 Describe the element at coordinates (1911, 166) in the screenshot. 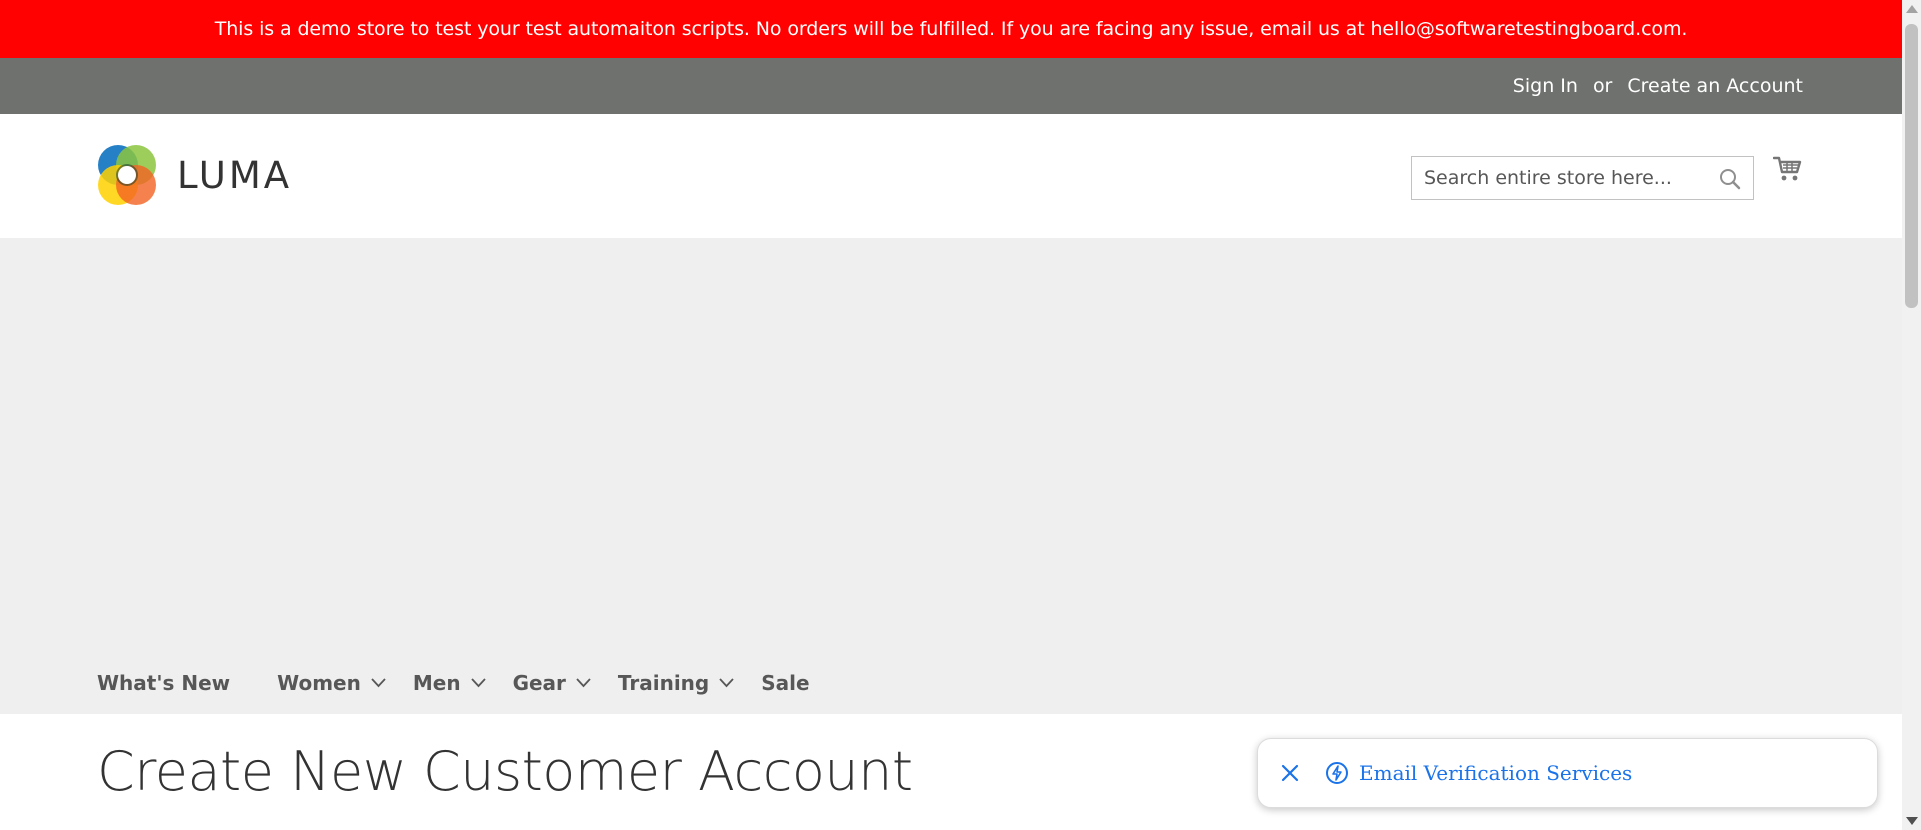

I see `scrollbar-thumb` at that location.